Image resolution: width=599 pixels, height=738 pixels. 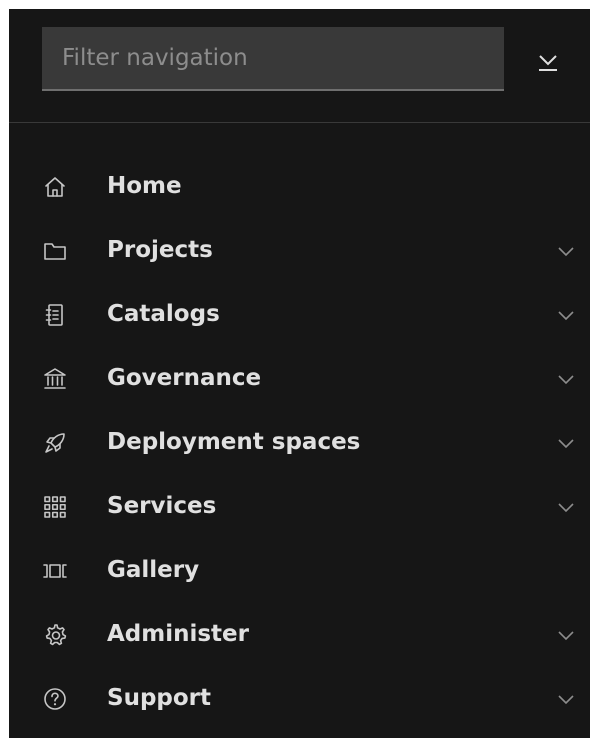 What do you see at coordinates (153, 570) in the screenshot?
I see `nav-item-label: Gallery` at bounding box center [153, 570].